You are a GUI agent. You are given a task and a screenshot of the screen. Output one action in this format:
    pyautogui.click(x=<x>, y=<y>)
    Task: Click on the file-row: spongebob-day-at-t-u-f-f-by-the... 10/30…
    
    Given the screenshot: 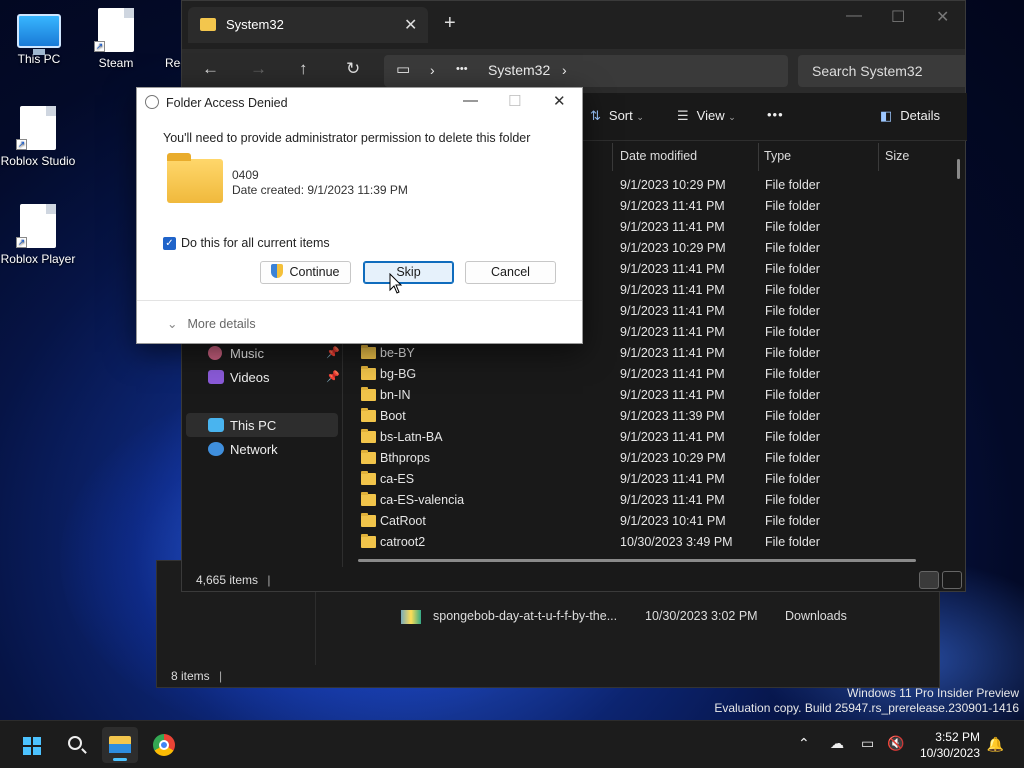 What is the action you would take?
    pyautogui.click(x=624, y=616)
    